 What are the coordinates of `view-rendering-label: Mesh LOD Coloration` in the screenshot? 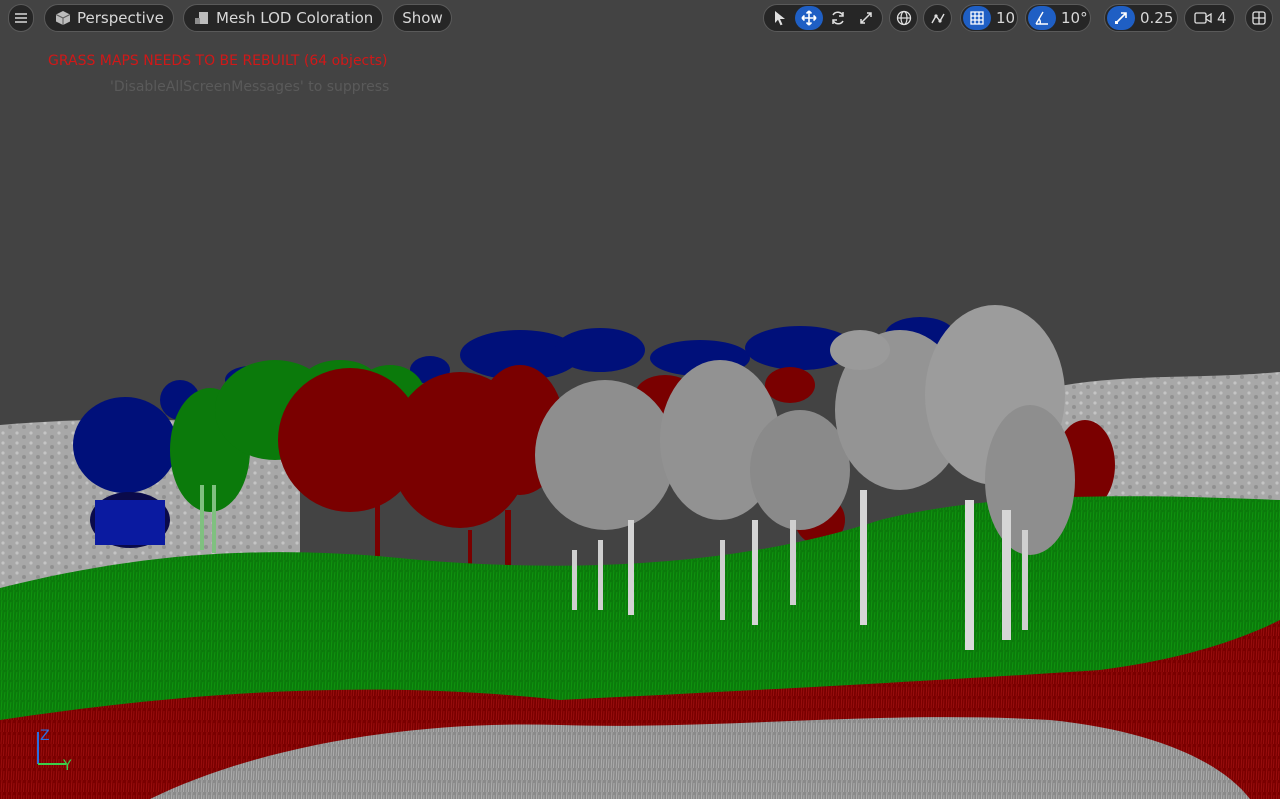 It's located at (295, 18).